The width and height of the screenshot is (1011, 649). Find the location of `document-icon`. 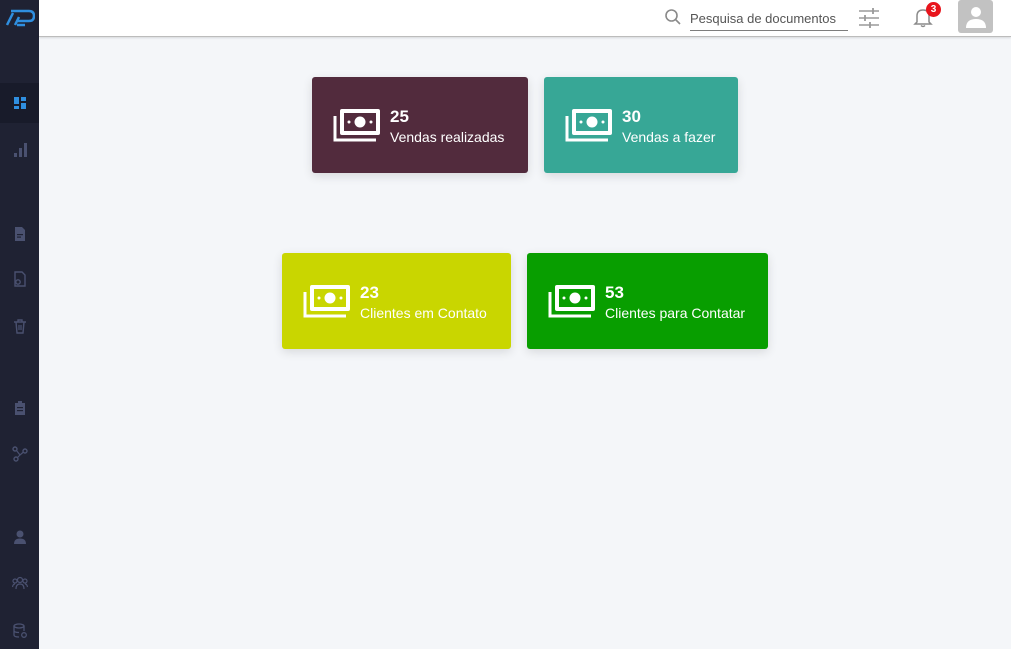

document-icon is located at coordinates (19, 234).